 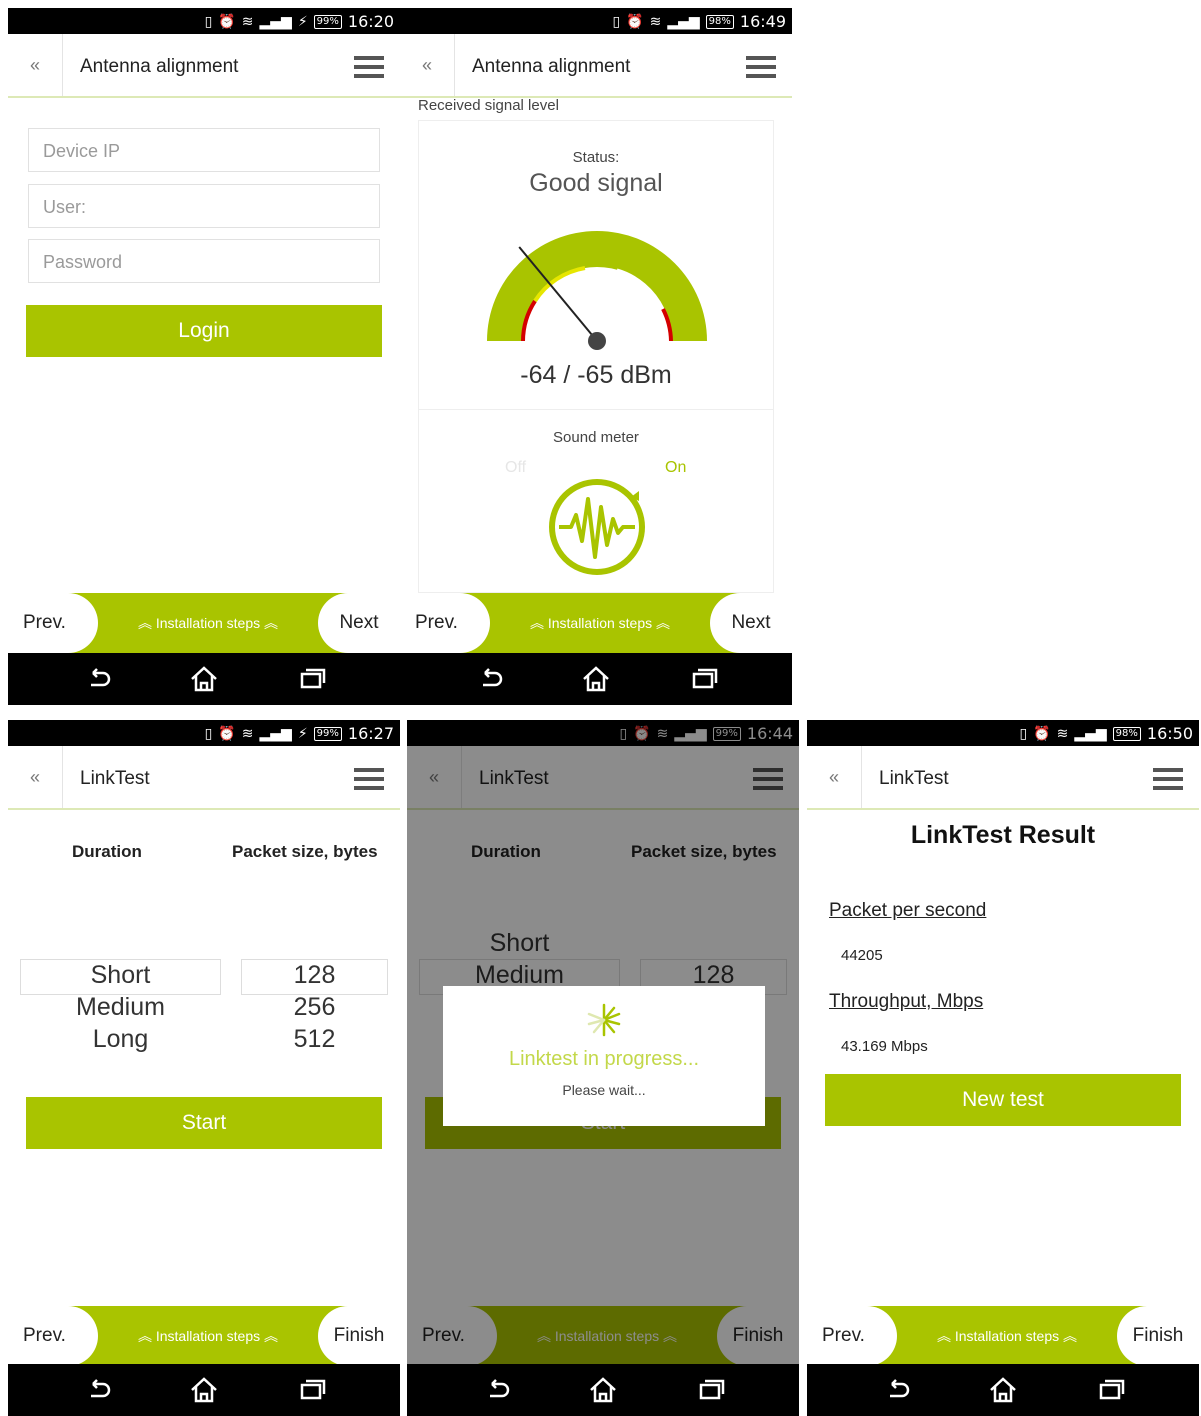 What do you see at coordinates (107, 851) in the screenshot?
I see `duration-header: Duration` at bounding box center [107, 851].